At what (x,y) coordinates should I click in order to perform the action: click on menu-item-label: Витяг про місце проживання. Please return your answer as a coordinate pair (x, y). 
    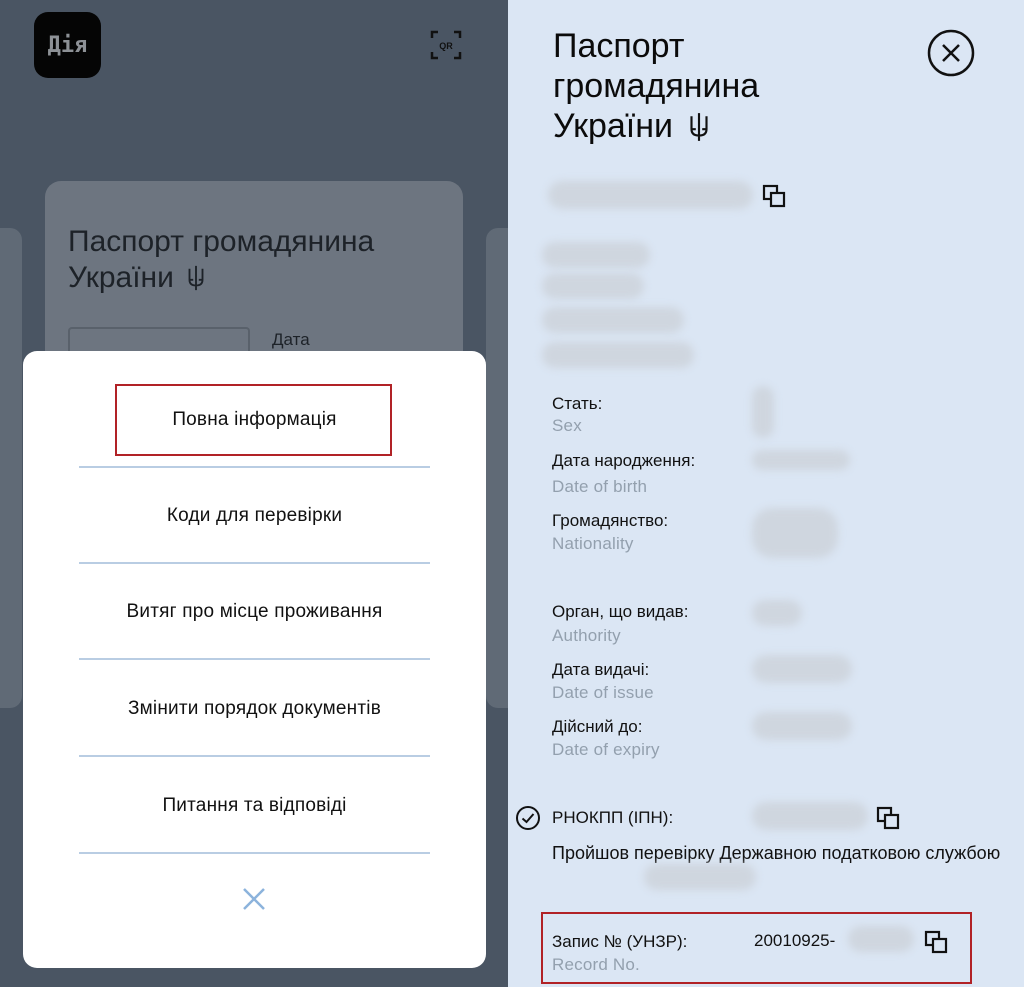
    Looking at the image, I should click on (254, 611).